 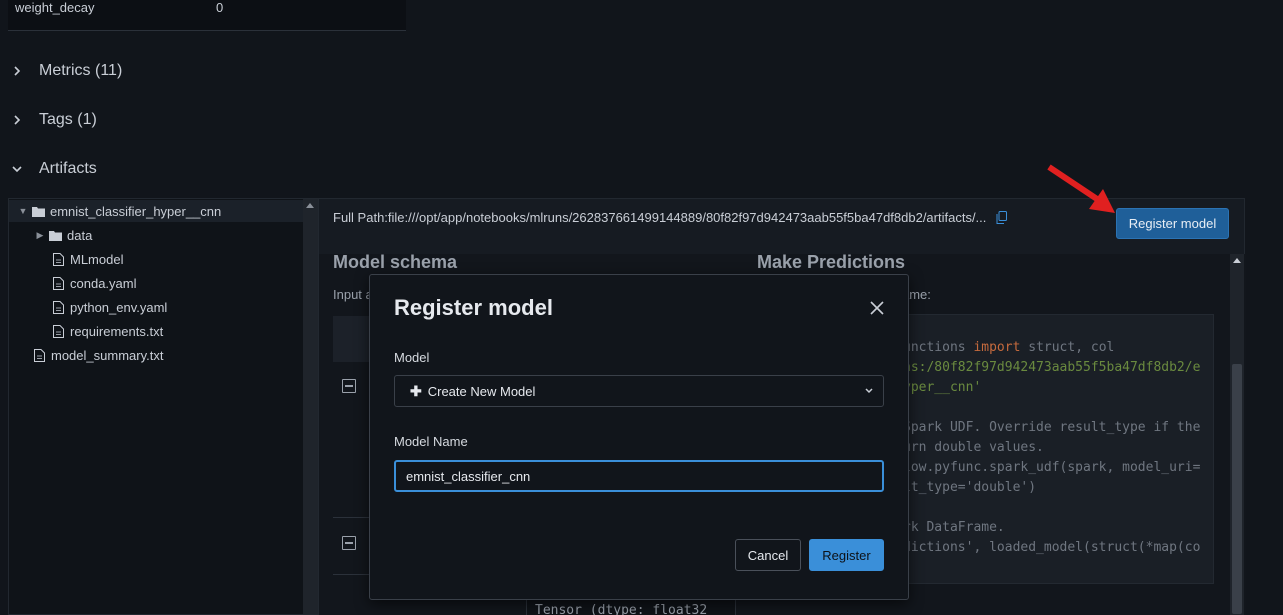 I want to click on tree-item-label: requirements.txt, so click(x=117, y=331).